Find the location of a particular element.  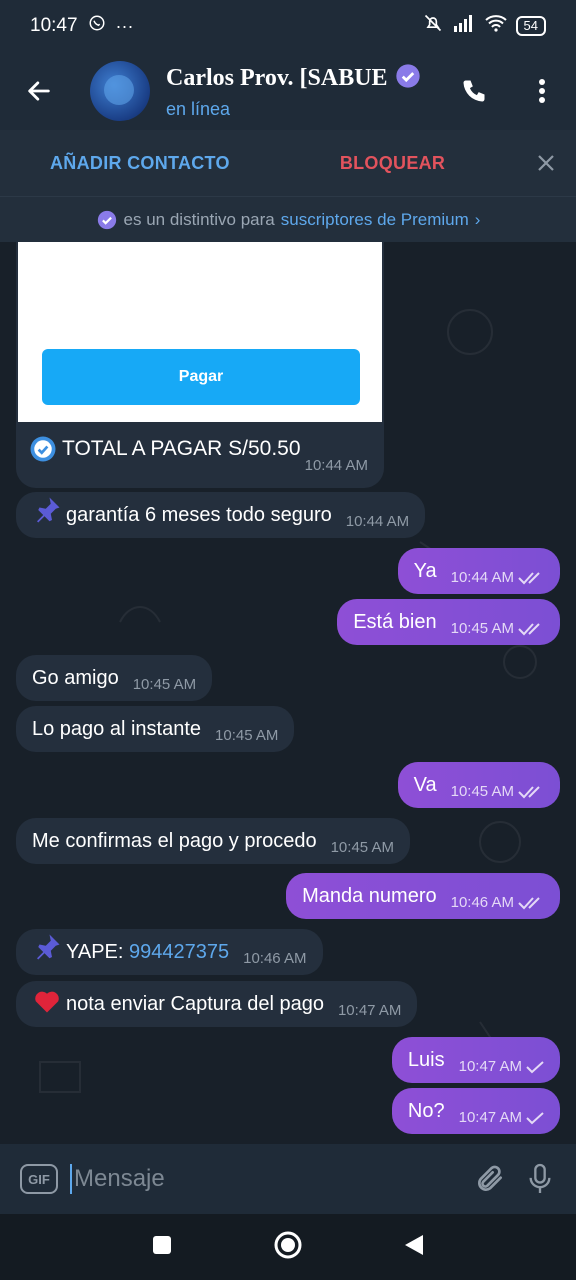

message-bubble: nota enviar Captura del pago 10:47 AM is located at coordinates (217, 1004).